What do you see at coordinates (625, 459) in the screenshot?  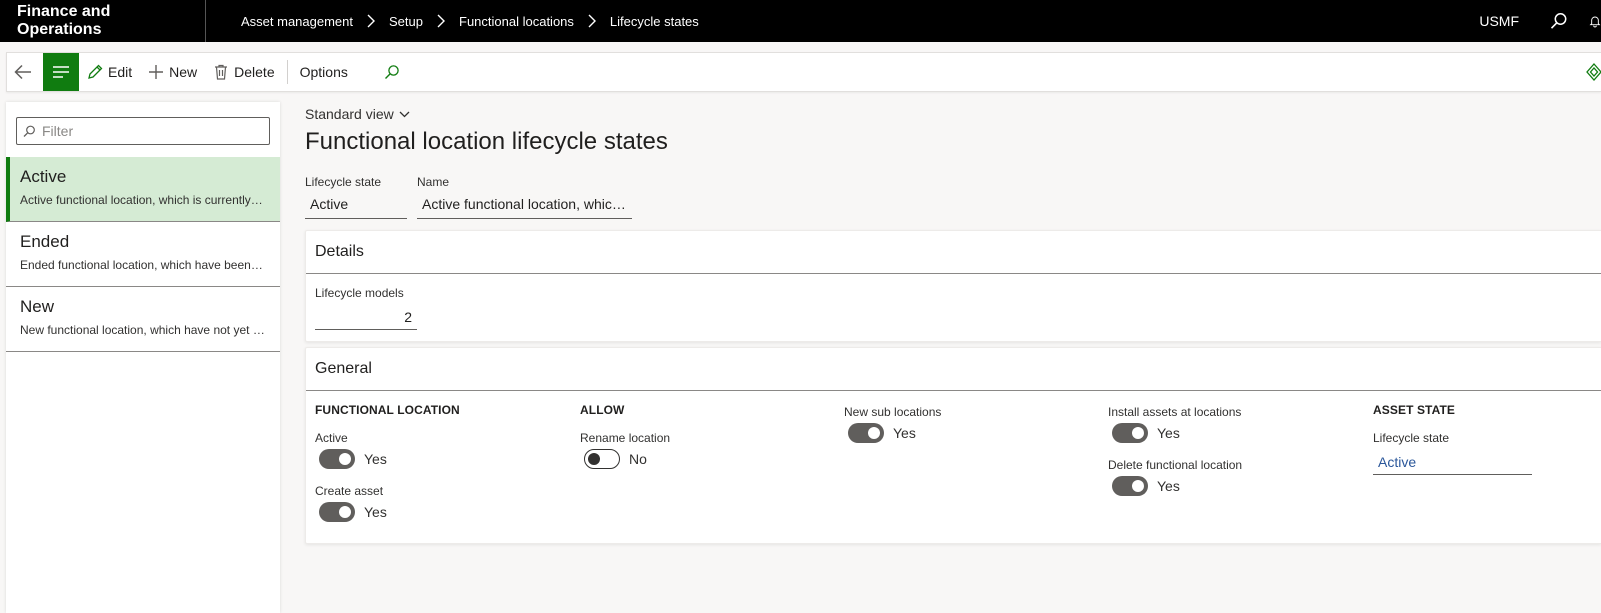 I see `rename-location-toggle-row: No` at bounding box center [625, 459].